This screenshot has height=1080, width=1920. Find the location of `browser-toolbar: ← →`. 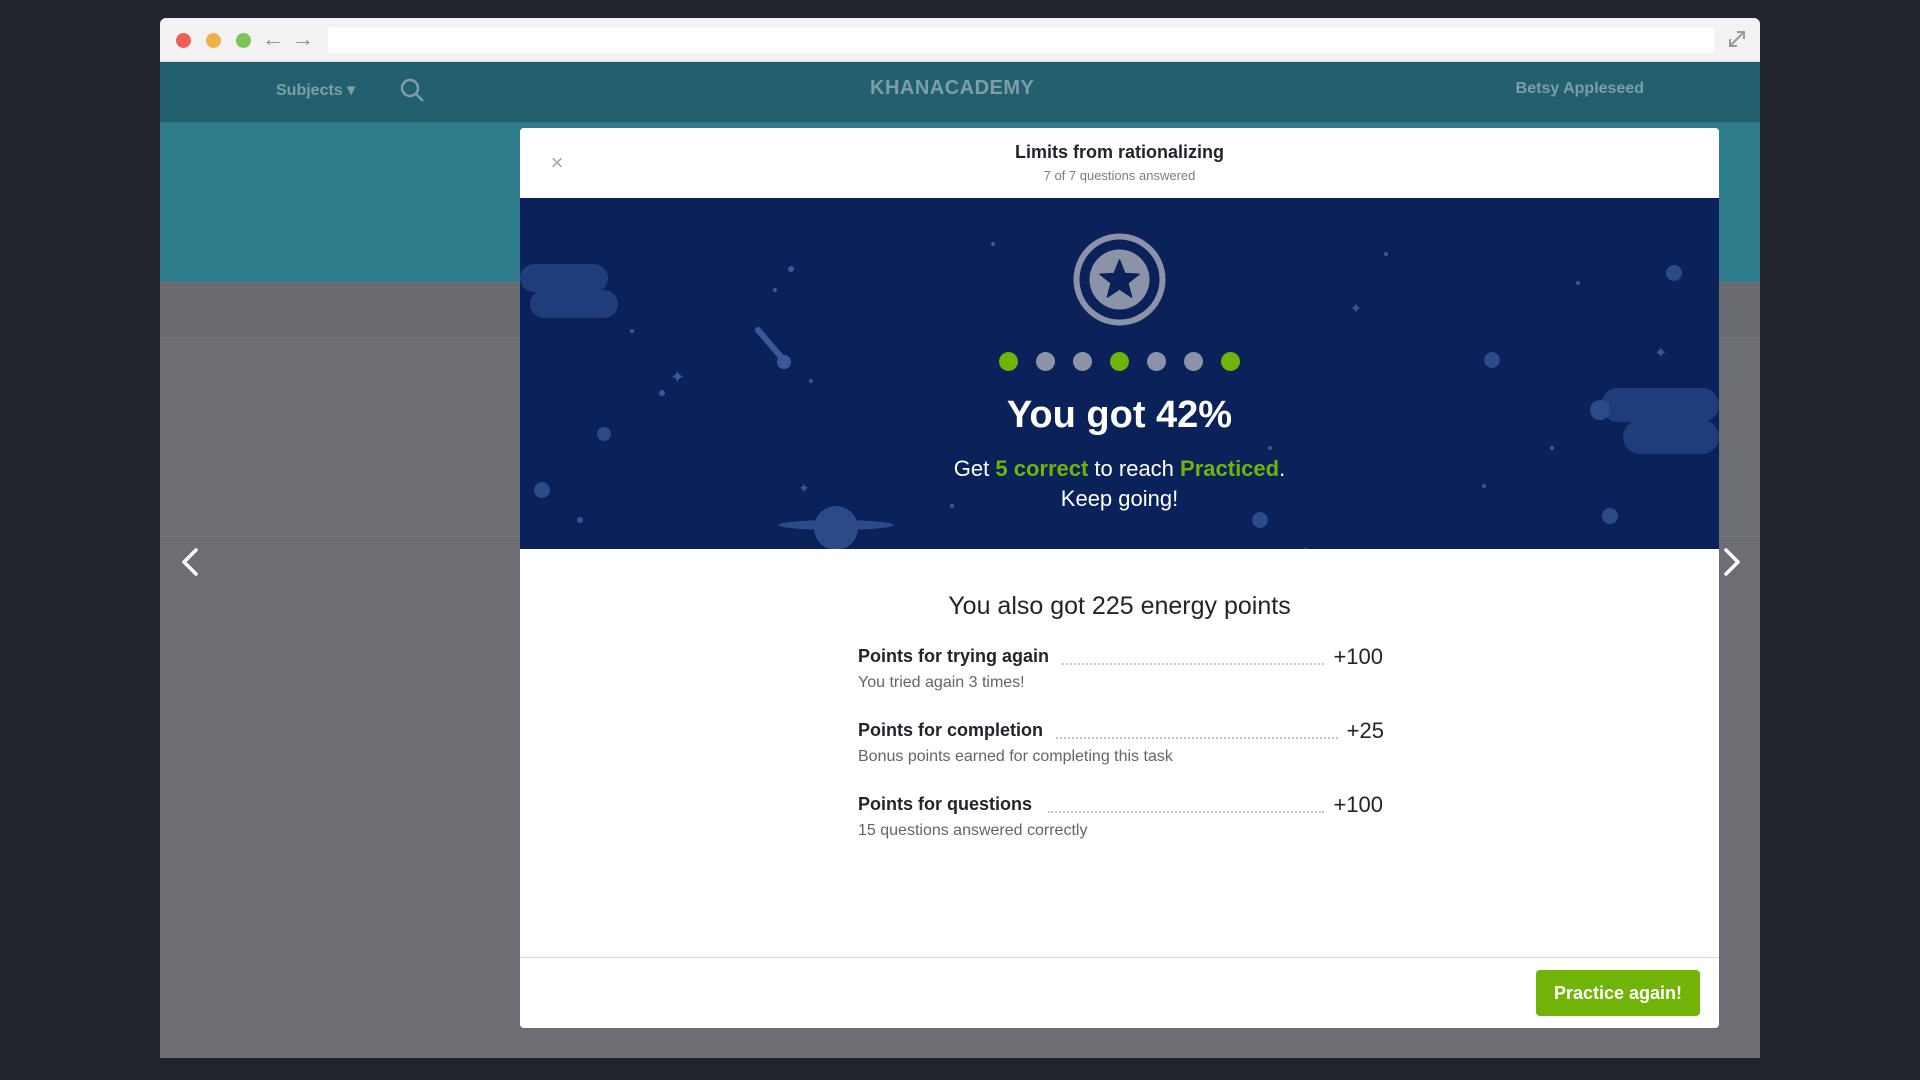

browser-toolbar: ← → is located at coordinates (960, 40).